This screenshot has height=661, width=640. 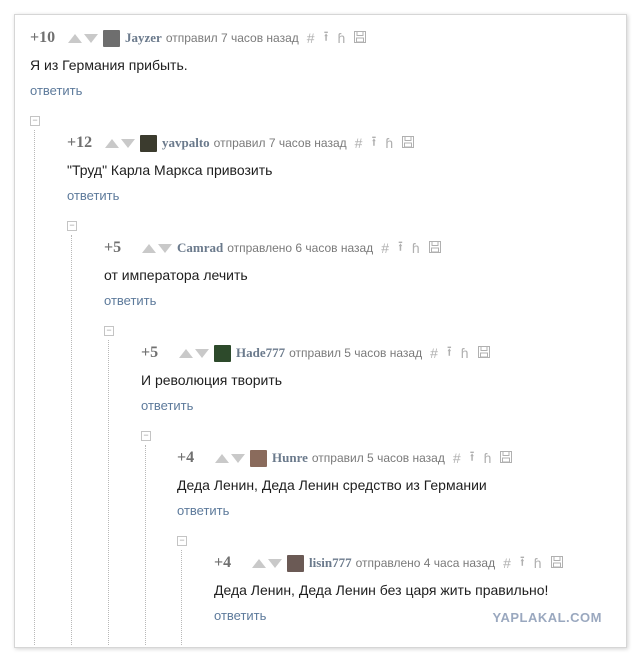 What do you see at coordinates (547, 617) in the screenshot?
I see `site-watermark: YAPLAKAL.COM` at bounding box center [547, 617].